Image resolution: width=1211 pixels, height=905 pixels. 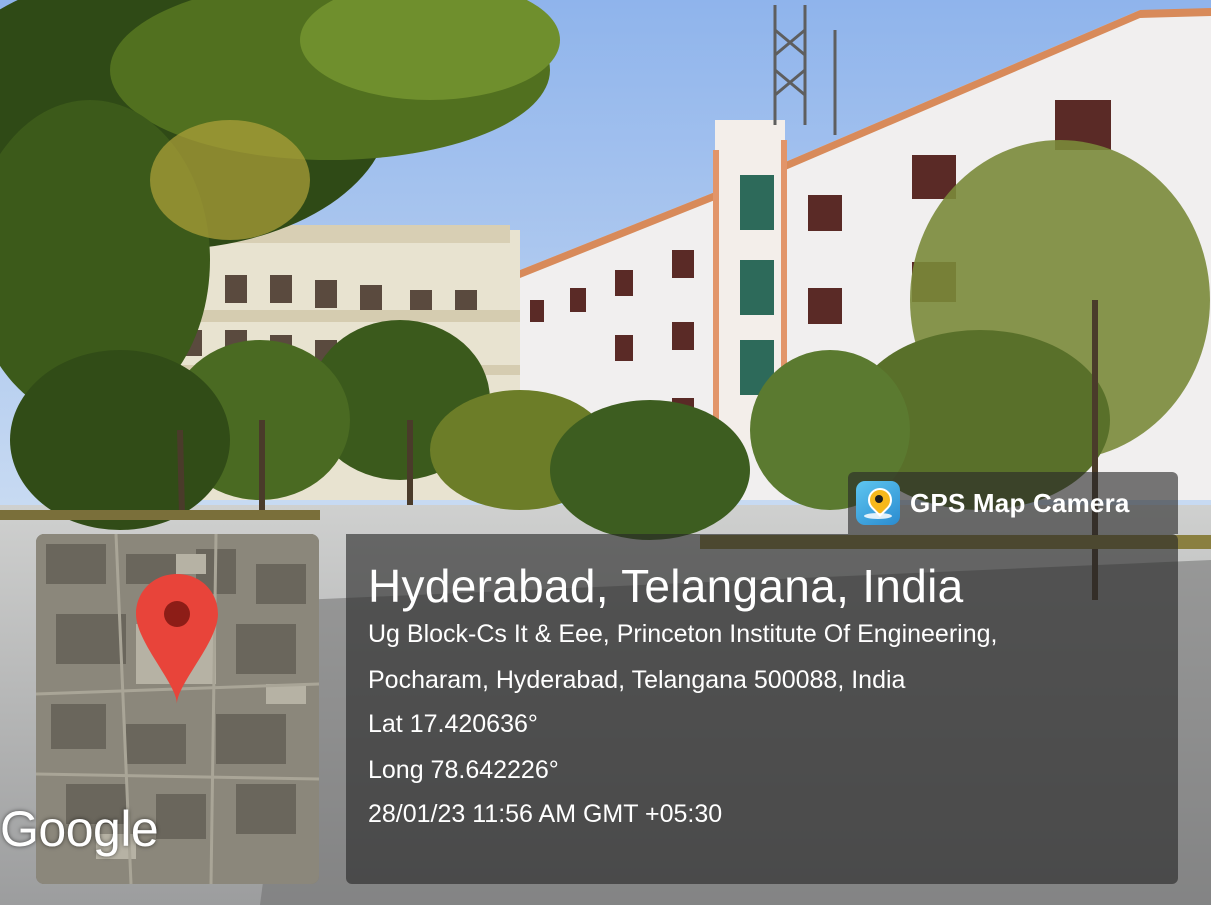 I want to click on app-name-label: GPS Map Camera, so click(x=1020, y=502).